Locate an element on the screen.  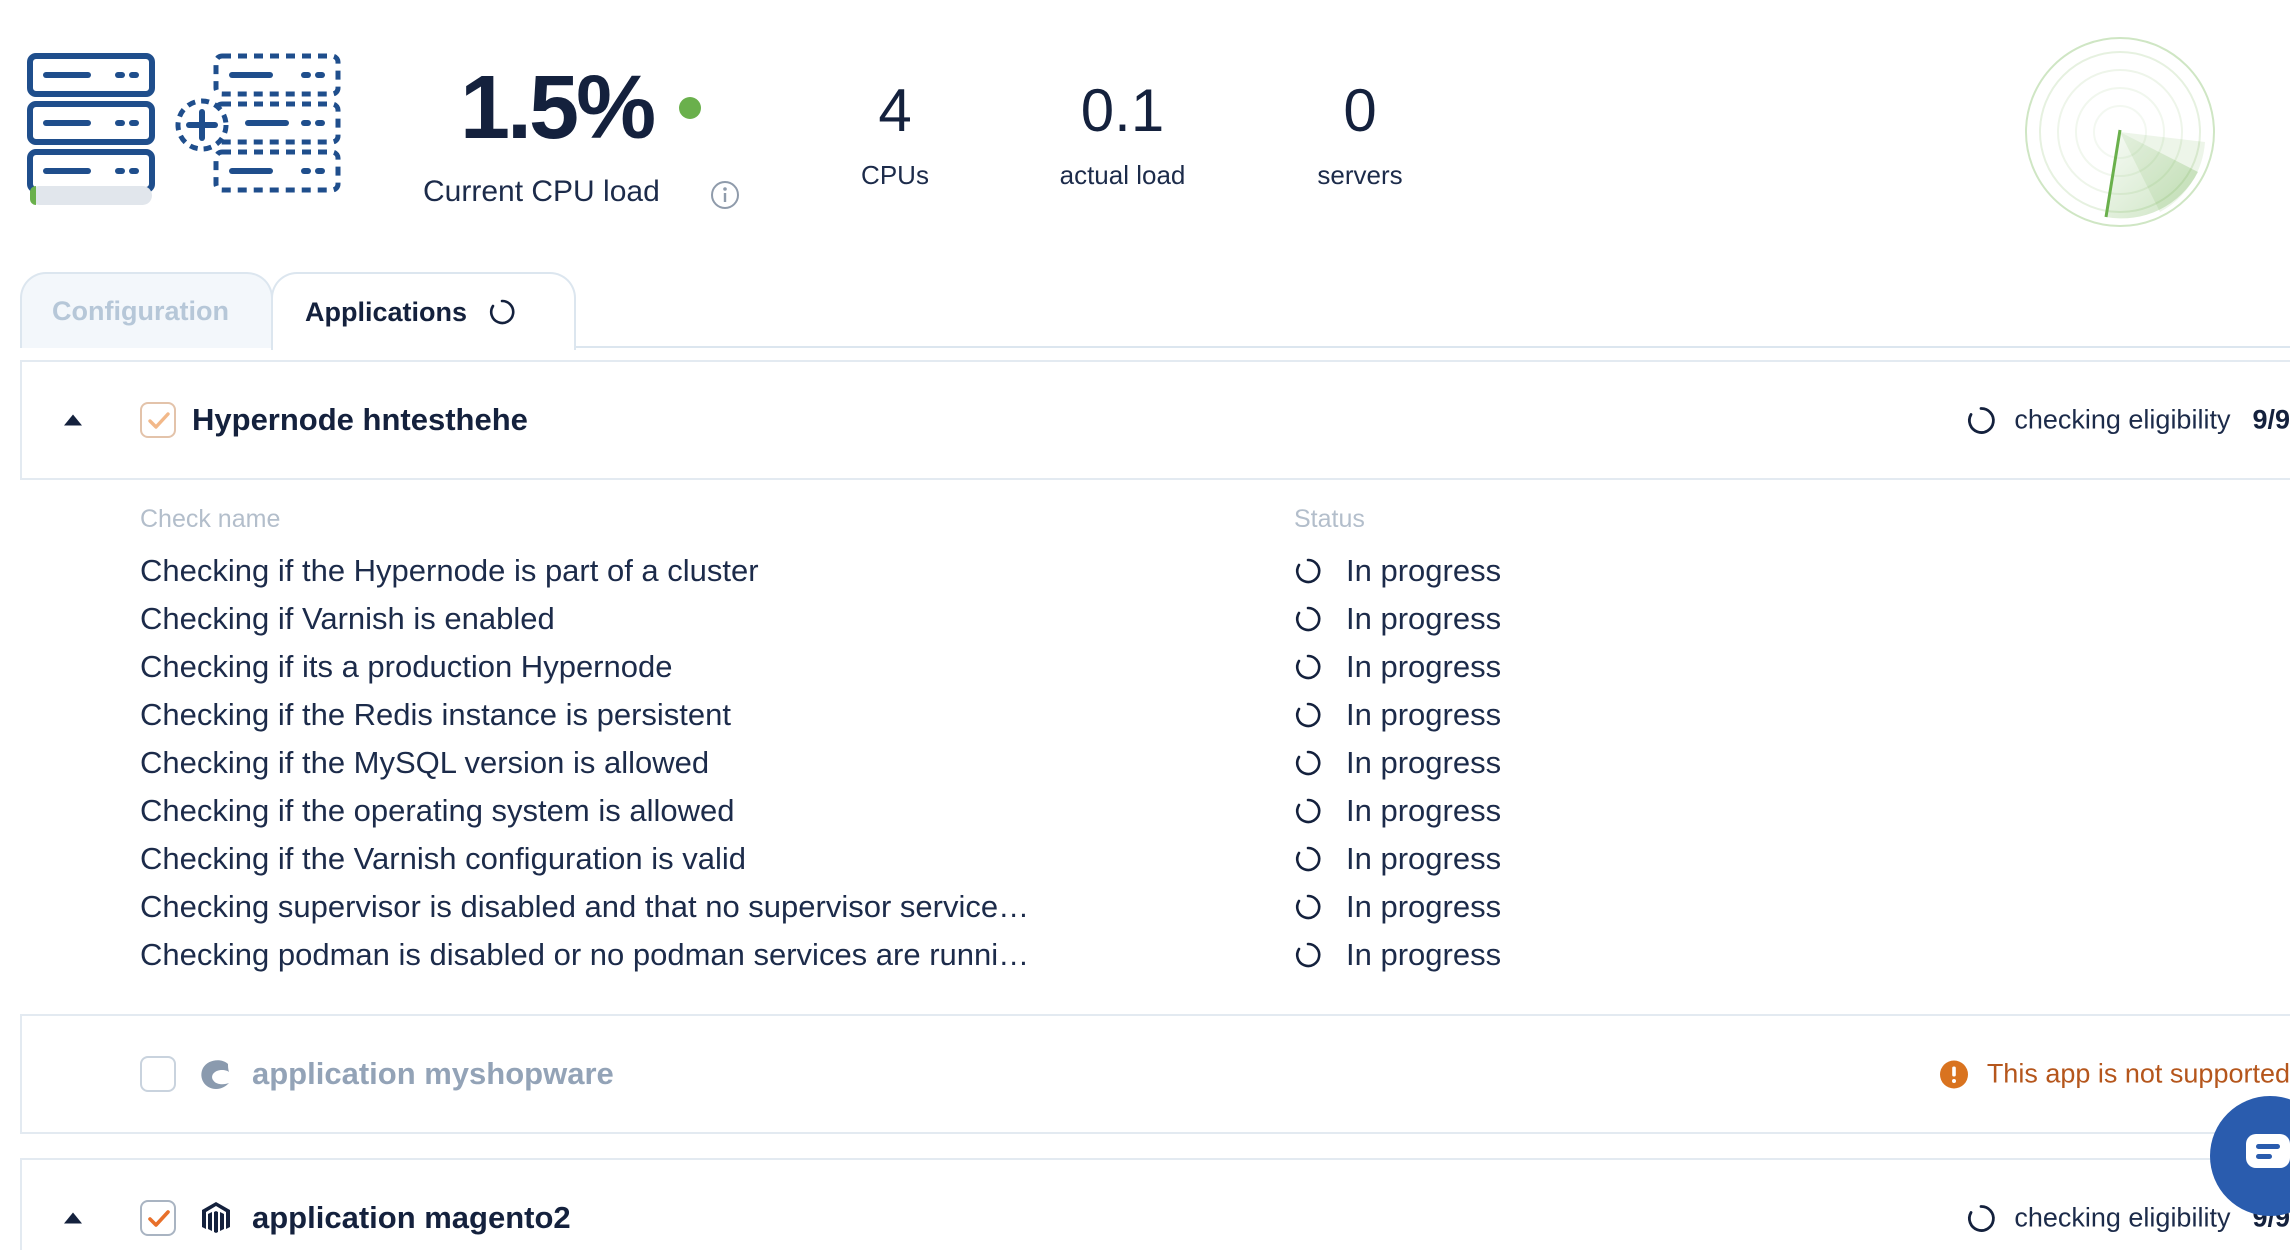
stat-cpus-value: 4 is located at coordinates (895, 110).